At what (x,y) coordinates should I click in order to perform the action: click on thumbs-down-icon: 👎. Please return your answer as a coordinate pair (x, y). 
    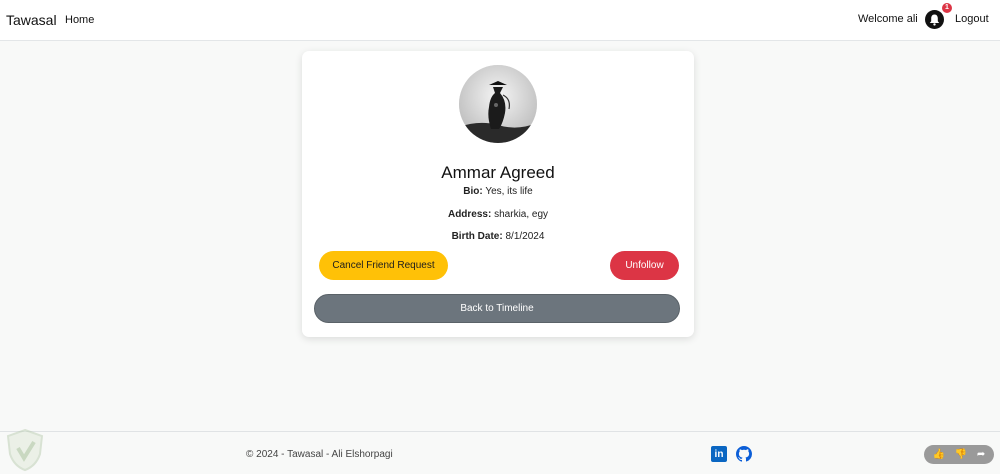
    Looking at the image, I should click on (961, 454).